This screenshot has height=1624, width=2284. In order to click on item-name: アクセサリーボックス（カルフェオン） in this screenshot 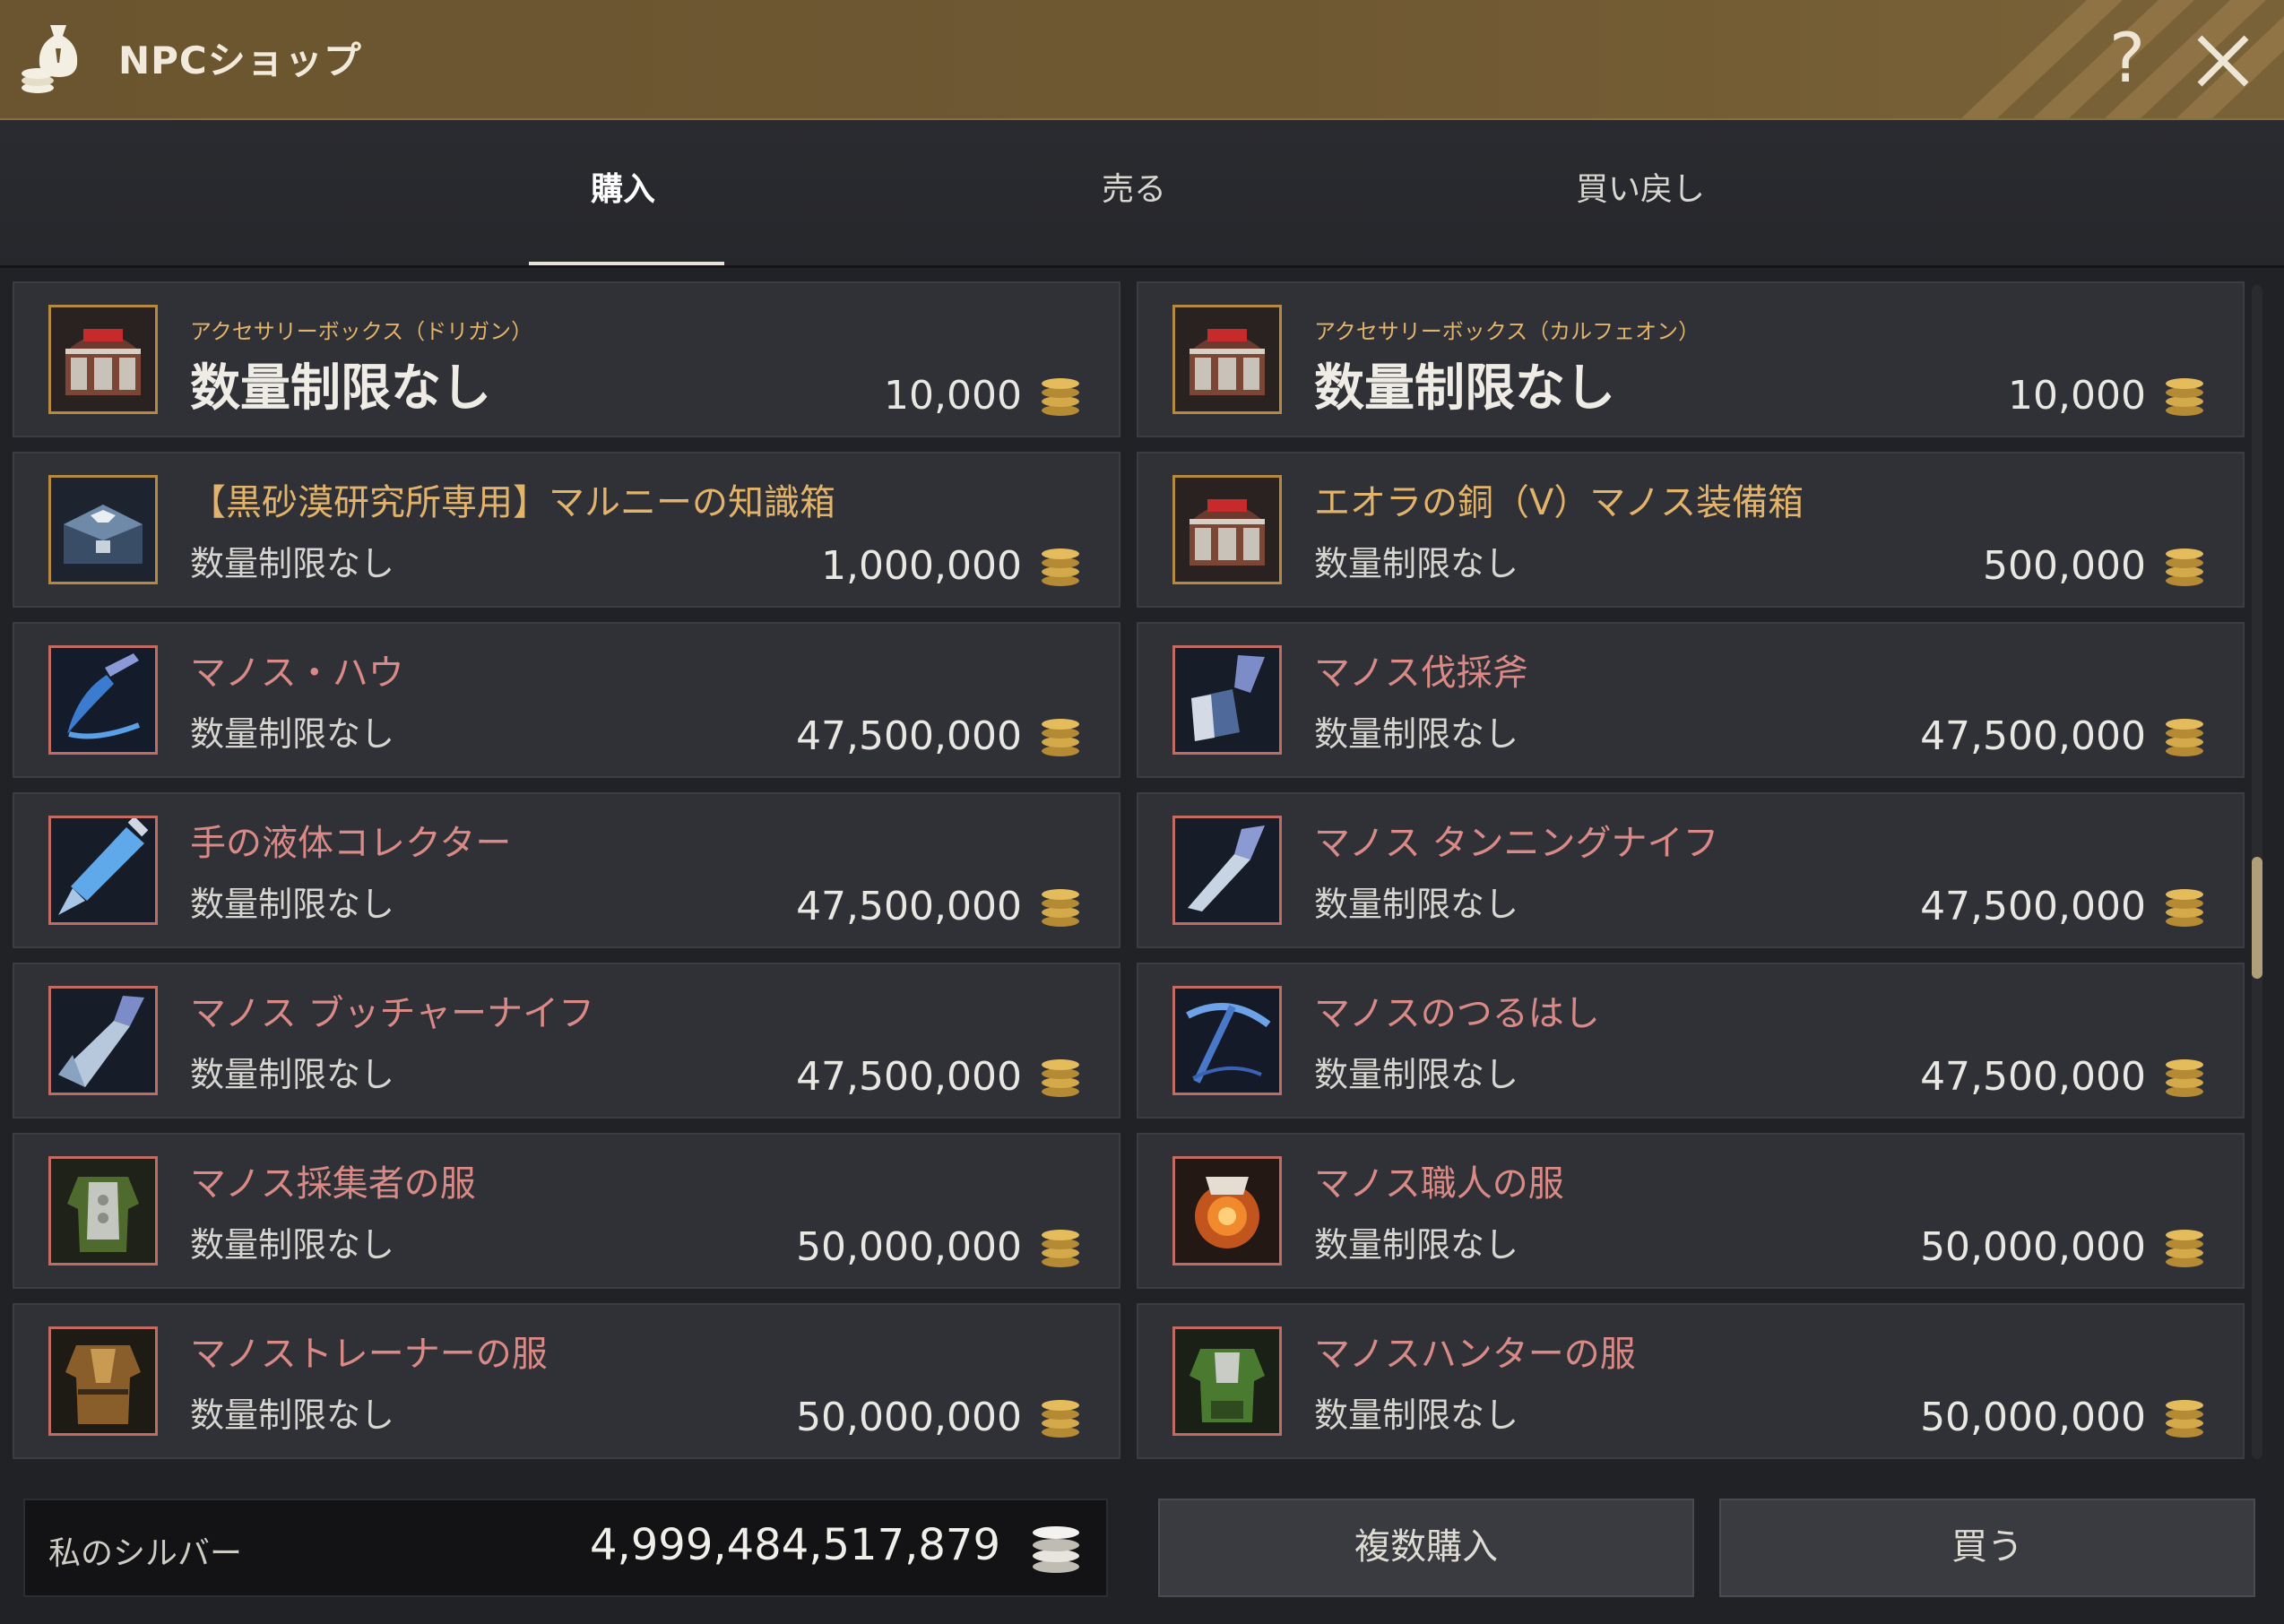, I will do `click(1507, 331)`.